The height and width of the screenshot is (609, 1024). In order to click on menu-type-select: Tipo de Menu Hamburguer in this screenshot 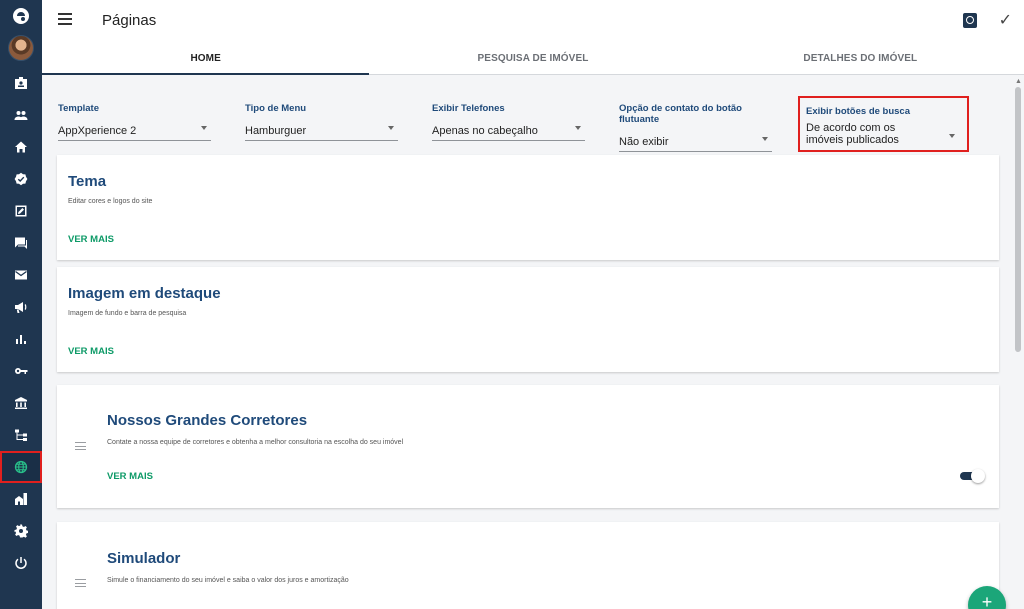, I will do `click(321, 122)`.